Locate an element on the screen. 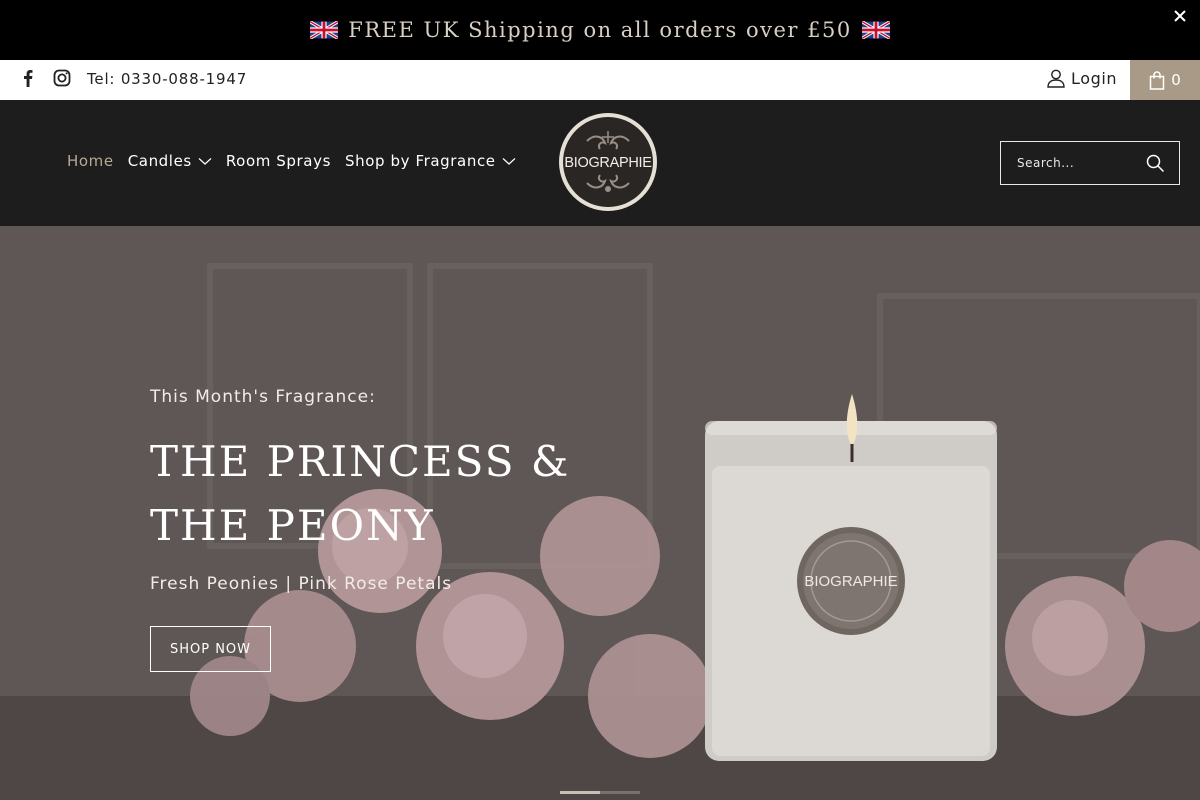 Image resolution: width=1200 pixels, height=800 pixels. user-icon is located at coordinates (1056, 78).